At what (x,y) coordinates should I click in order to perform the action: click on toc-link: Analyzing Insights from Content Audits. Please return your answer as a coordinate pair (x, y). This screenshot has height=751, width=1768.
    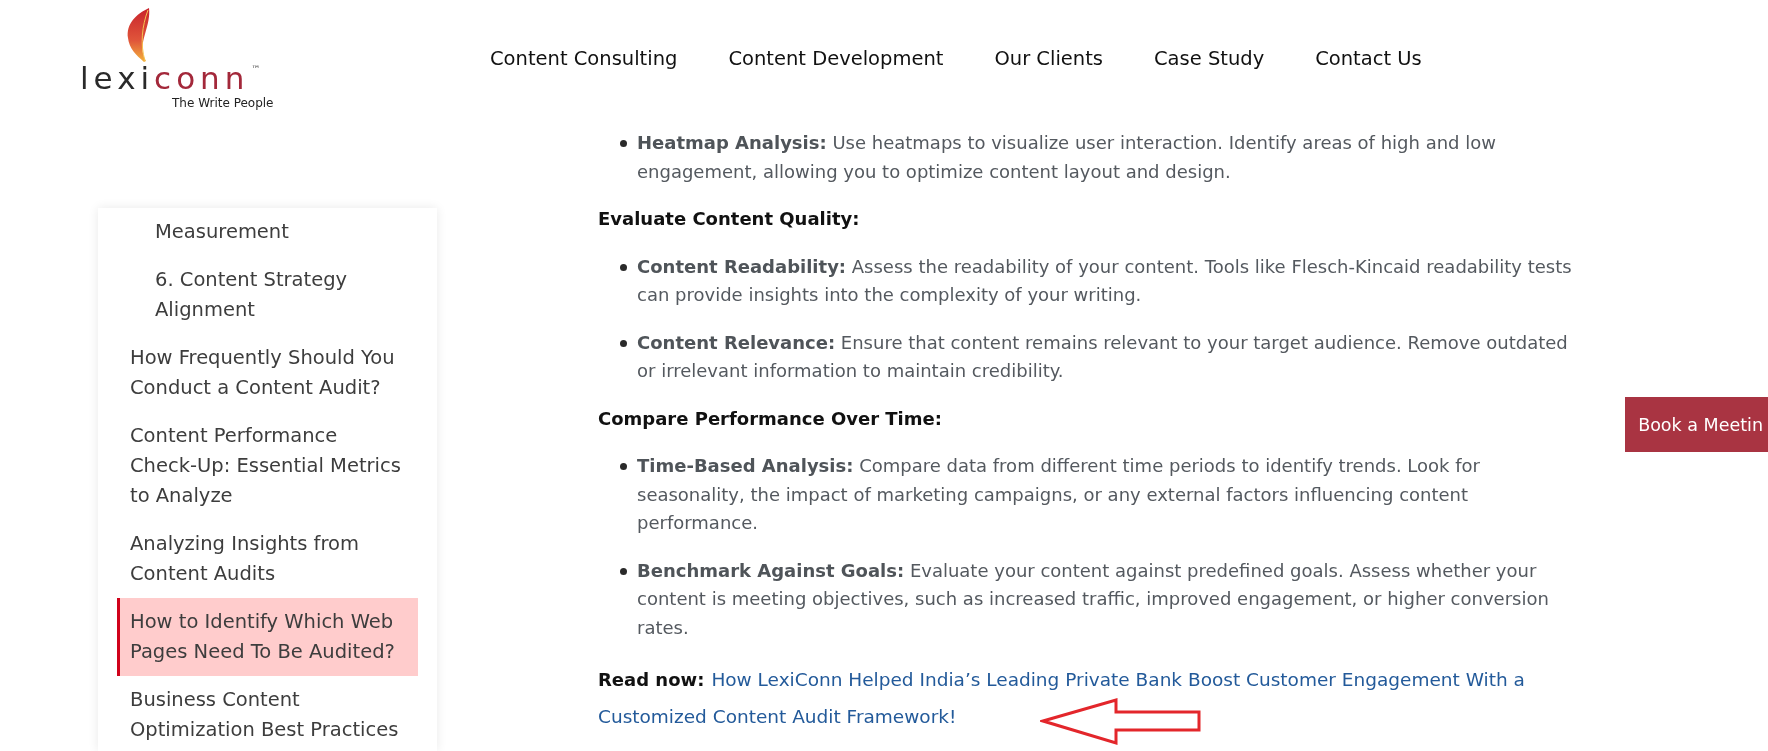
    Looking at the image, I should click on (267, 559).